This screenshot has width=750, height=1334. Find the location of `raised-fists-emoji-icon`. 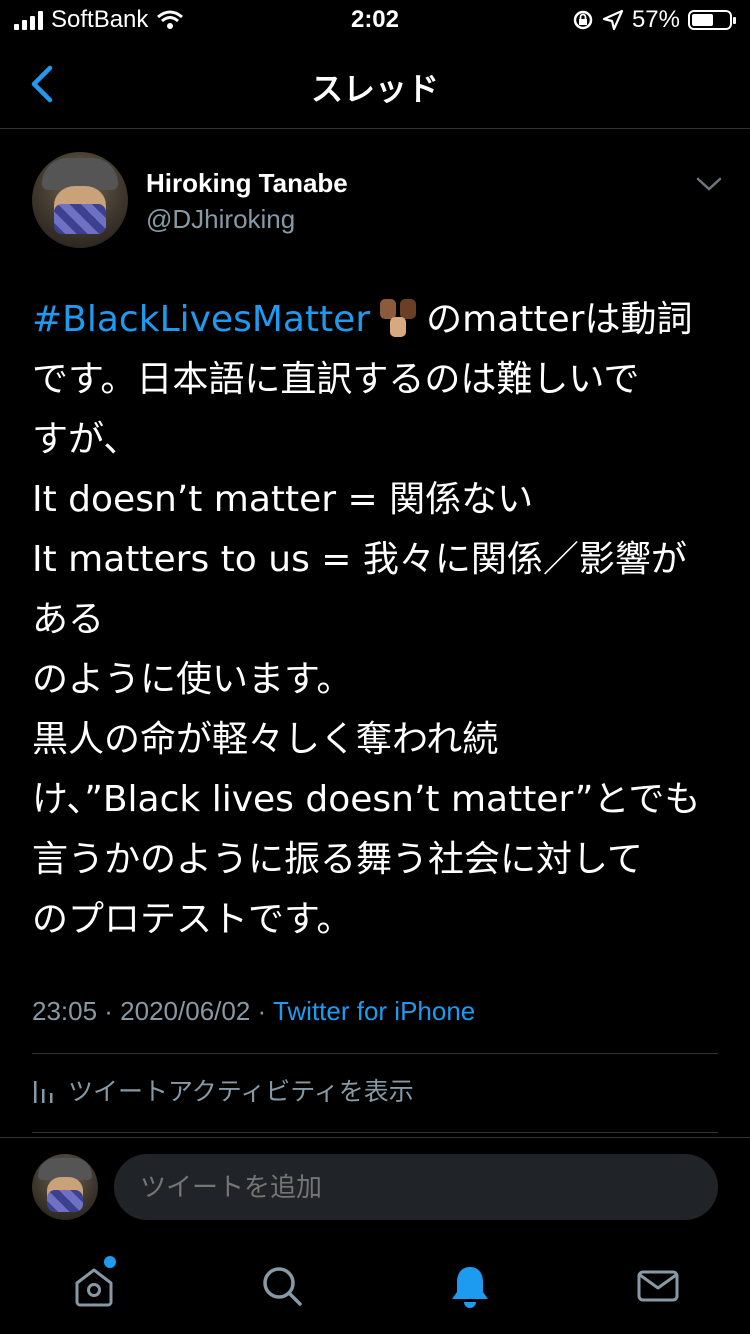

raised-fists-emoji-icon is located at coordinates (398, 318).